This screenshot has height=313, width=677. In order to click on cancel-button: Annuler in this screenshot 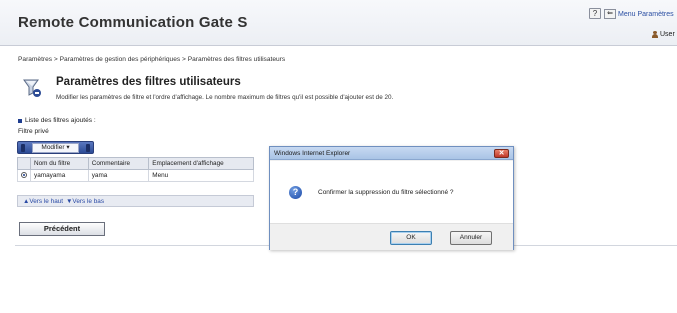, I will do `click(471, 238)`.